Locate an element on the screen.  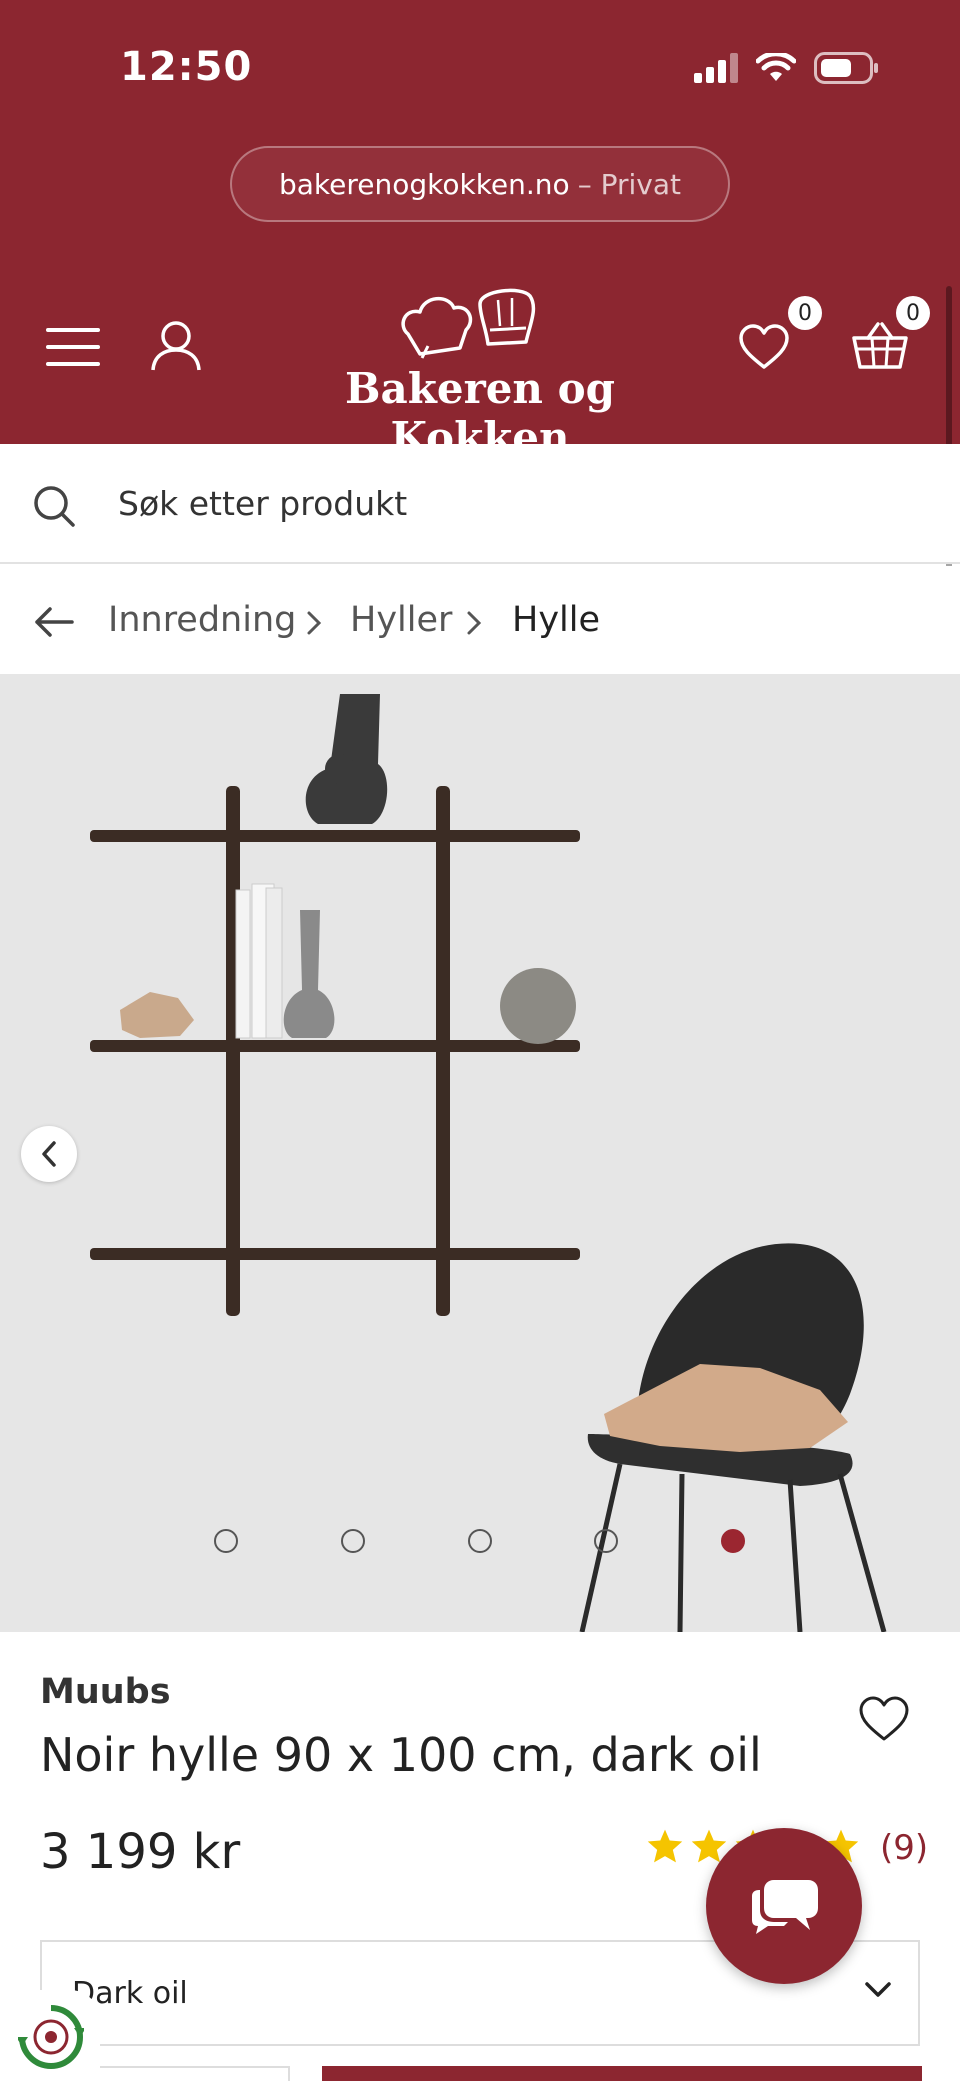
user-icon is located at coordinates (176, 346).